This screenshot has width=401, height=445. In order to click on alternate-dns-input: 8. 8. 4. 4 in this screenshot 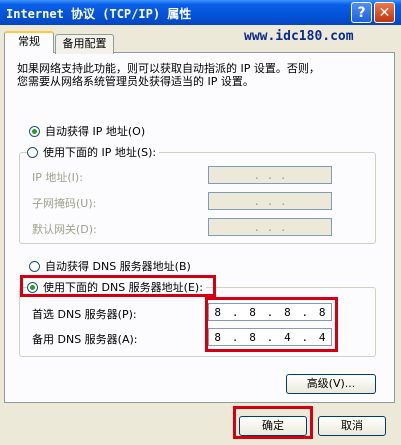, I will do `click(270, 337)`.